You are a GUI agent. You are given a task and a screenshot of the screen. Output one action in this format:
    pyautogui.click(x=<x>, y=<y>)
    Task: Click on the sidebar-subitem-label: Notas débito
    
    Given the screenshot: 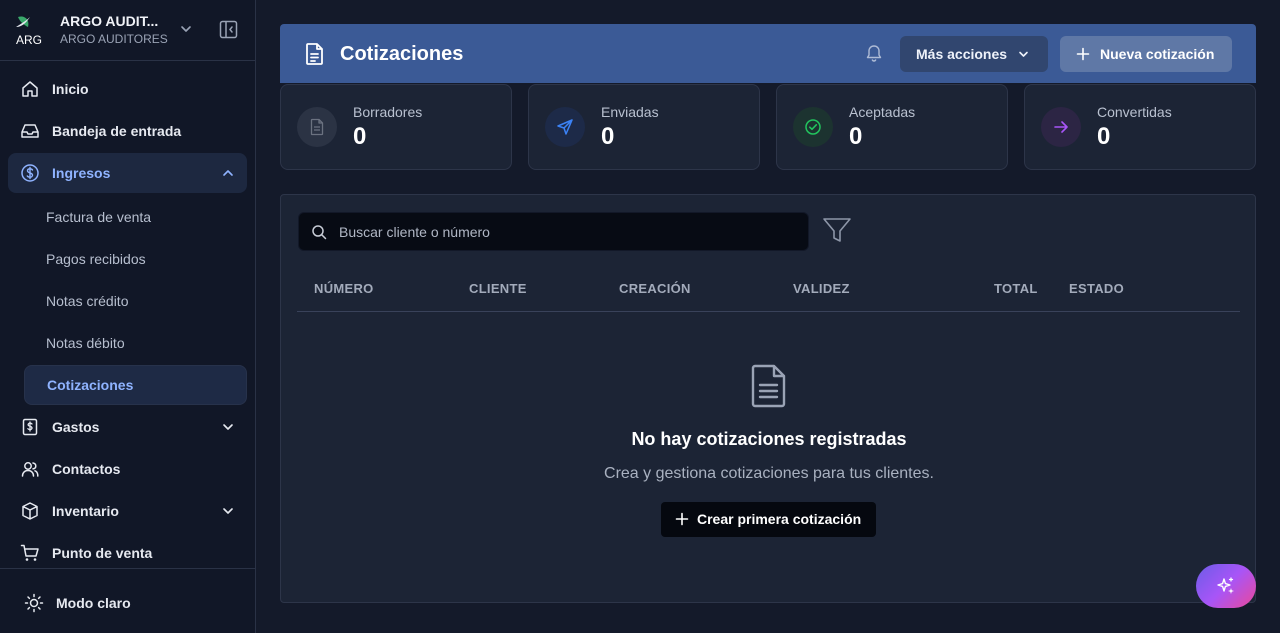 What is the action you would take?
    pyautogui.click(x=85, y=343)
    